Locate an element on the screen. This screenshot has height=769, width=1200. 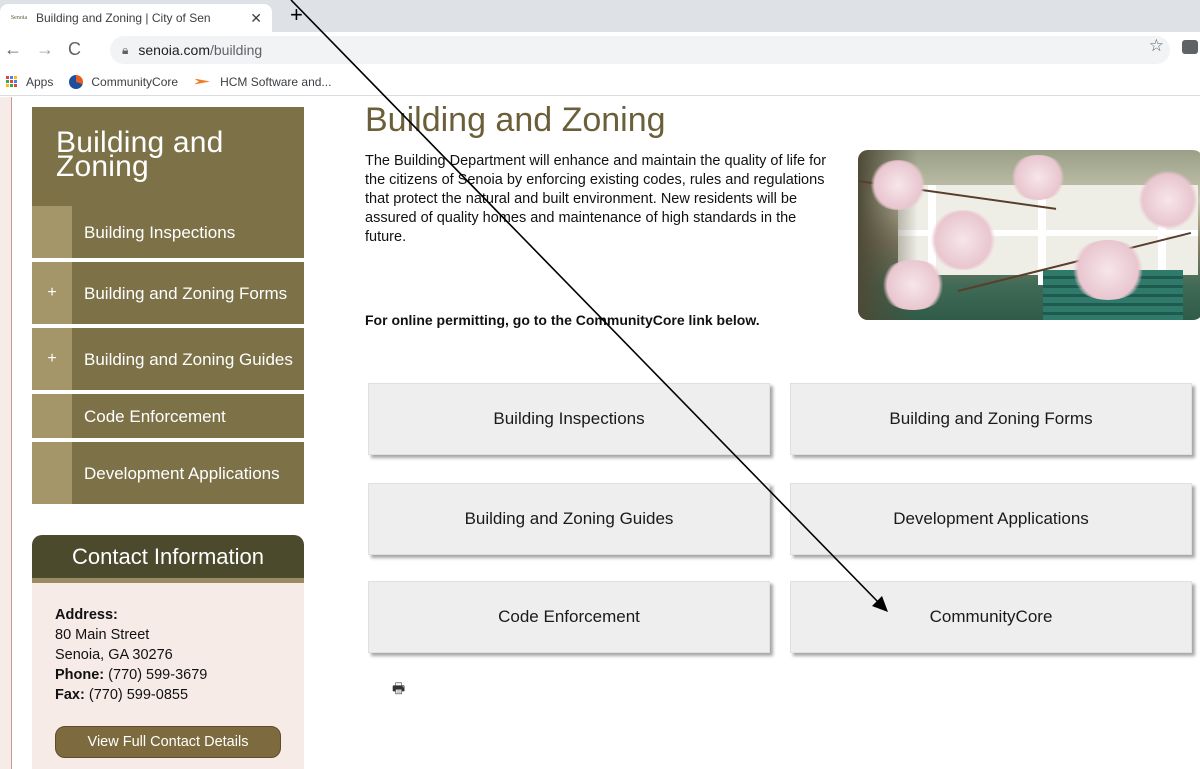
extensions-icon is located at coordinates (1190, 47).